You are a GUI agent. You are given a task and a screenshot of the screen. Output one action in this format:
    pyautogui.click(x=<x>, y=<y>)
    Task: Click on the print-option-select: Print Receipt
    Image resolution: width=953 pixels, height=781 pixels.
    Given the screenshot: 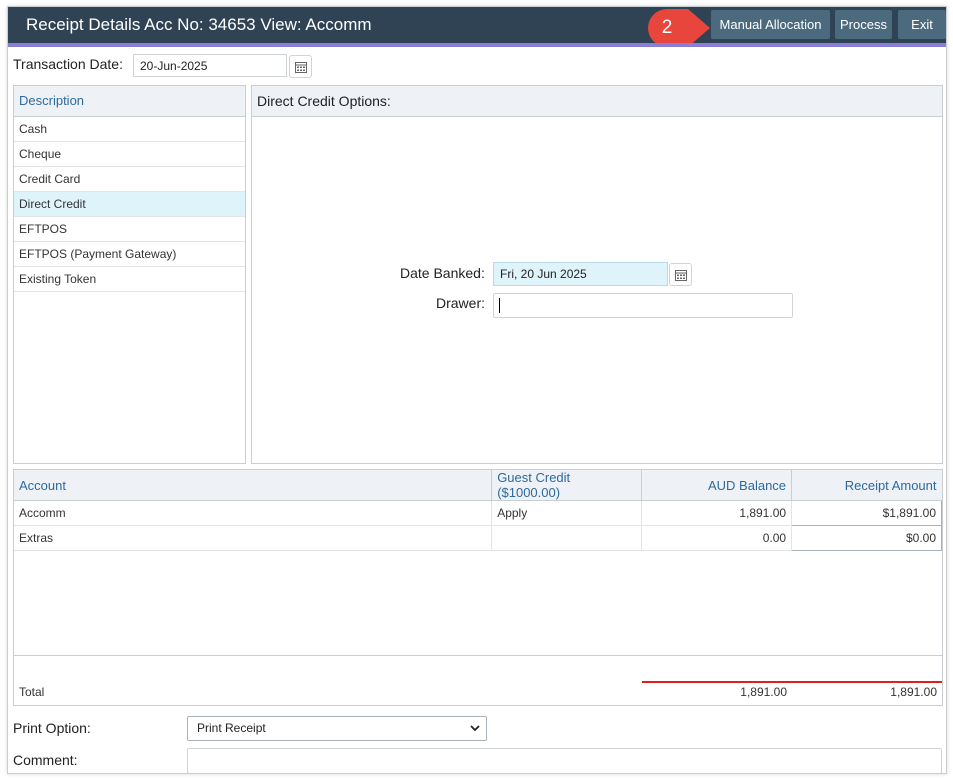 What is the action you would take?
    pyautogui.click(x=337, y=728)
    